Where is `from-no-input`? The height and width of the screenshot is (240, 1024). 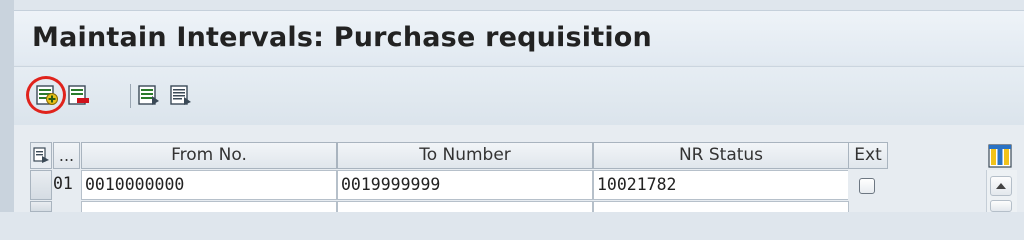 from-no-input is located at coordinates (209, 206).